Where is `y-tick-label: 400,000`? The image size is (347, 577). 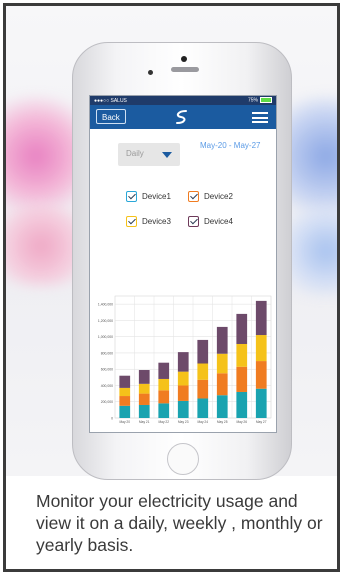 y-tick-label: 400,000 is located at coordinates (107, 386).